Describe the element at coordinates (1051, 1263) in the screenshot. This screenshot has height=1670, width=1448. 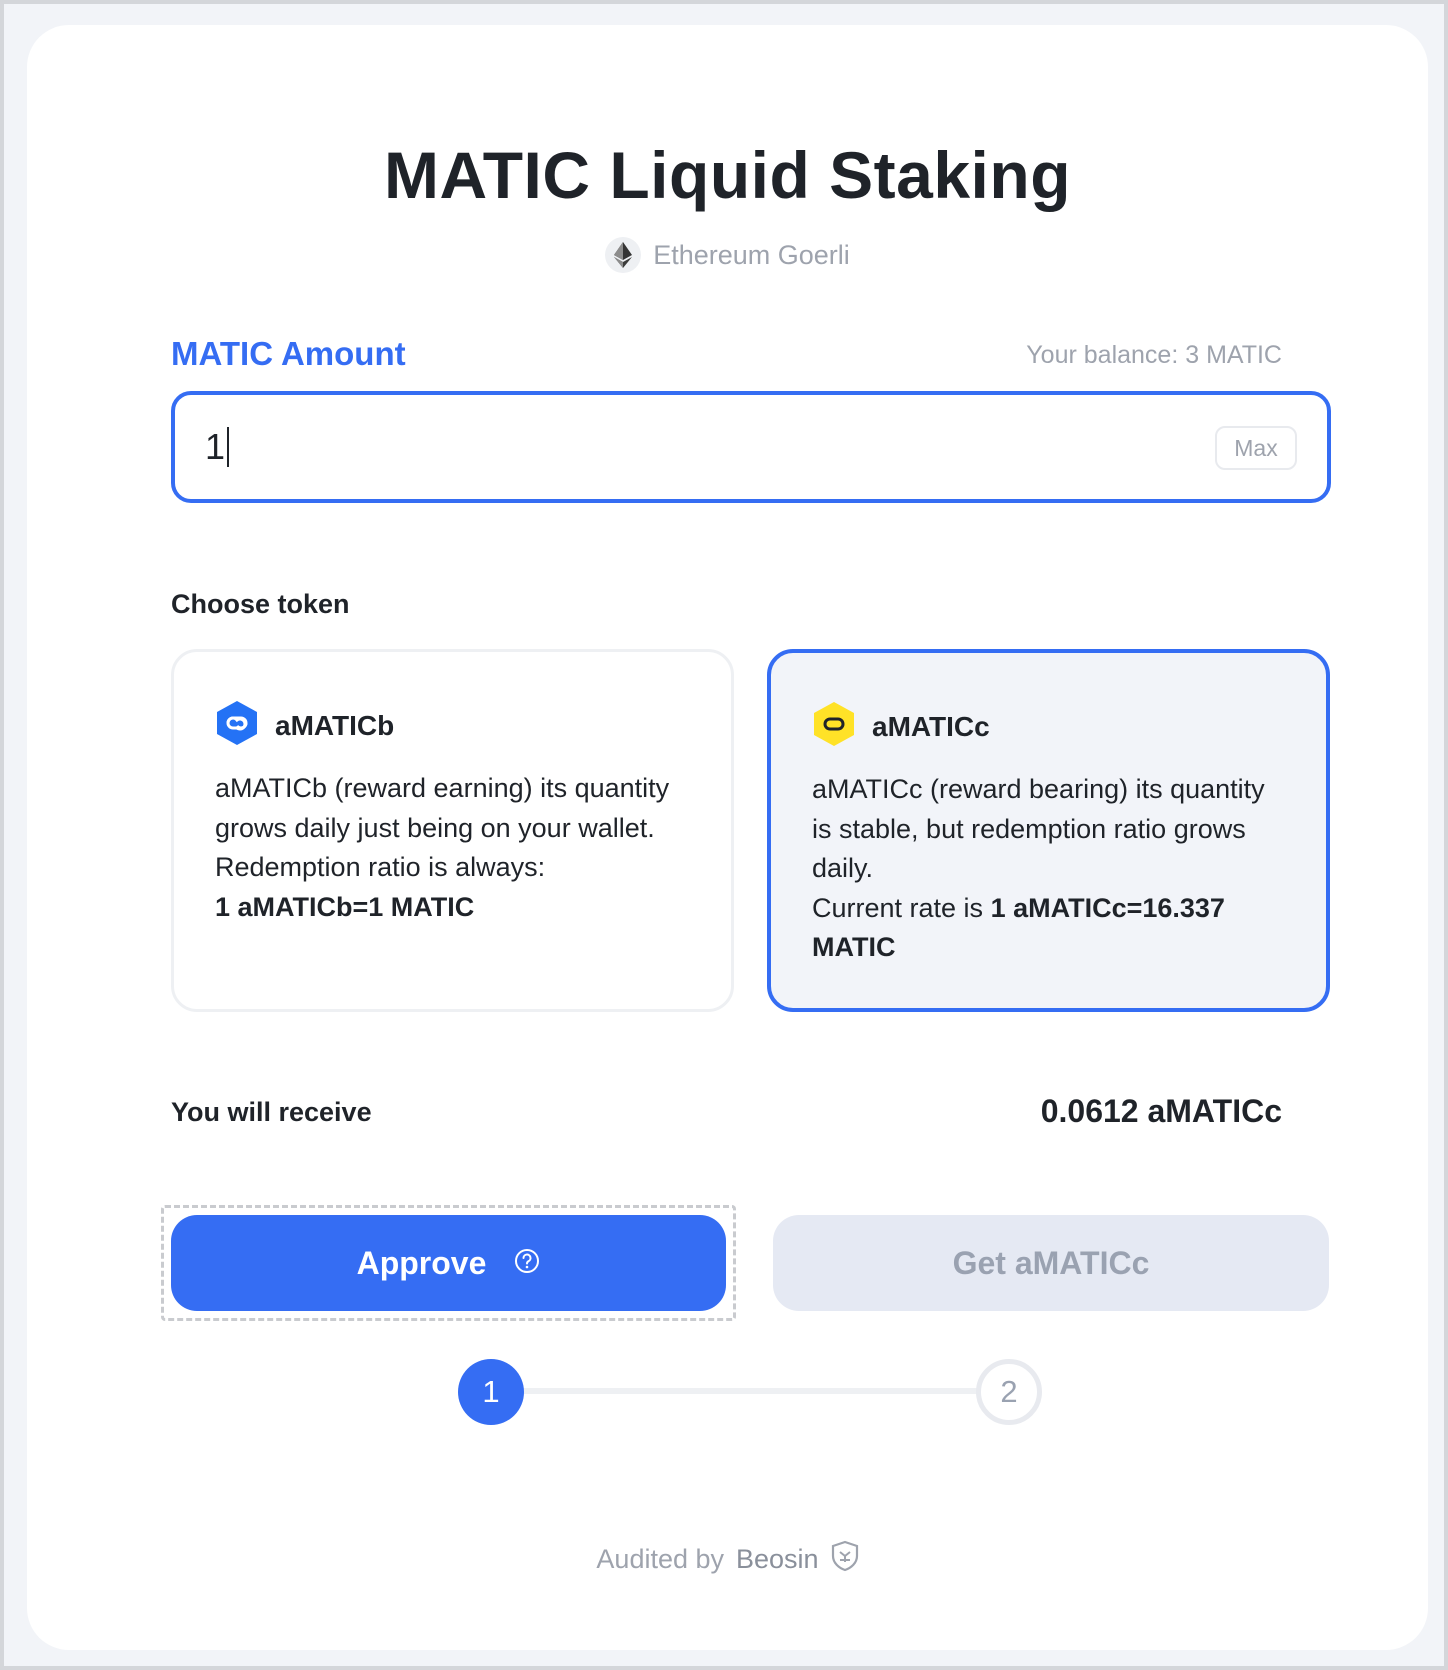
I see `get-token-button: Get aMATICc` at that location.